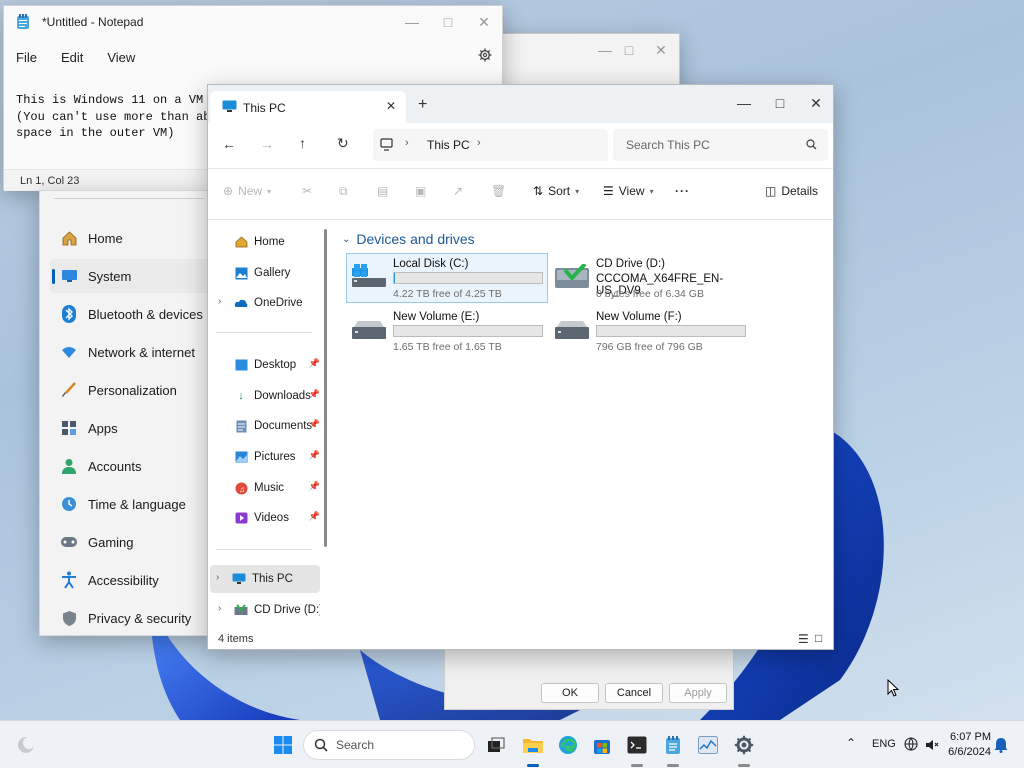  I want to click on file-explorer-icon, so click(533, 745).